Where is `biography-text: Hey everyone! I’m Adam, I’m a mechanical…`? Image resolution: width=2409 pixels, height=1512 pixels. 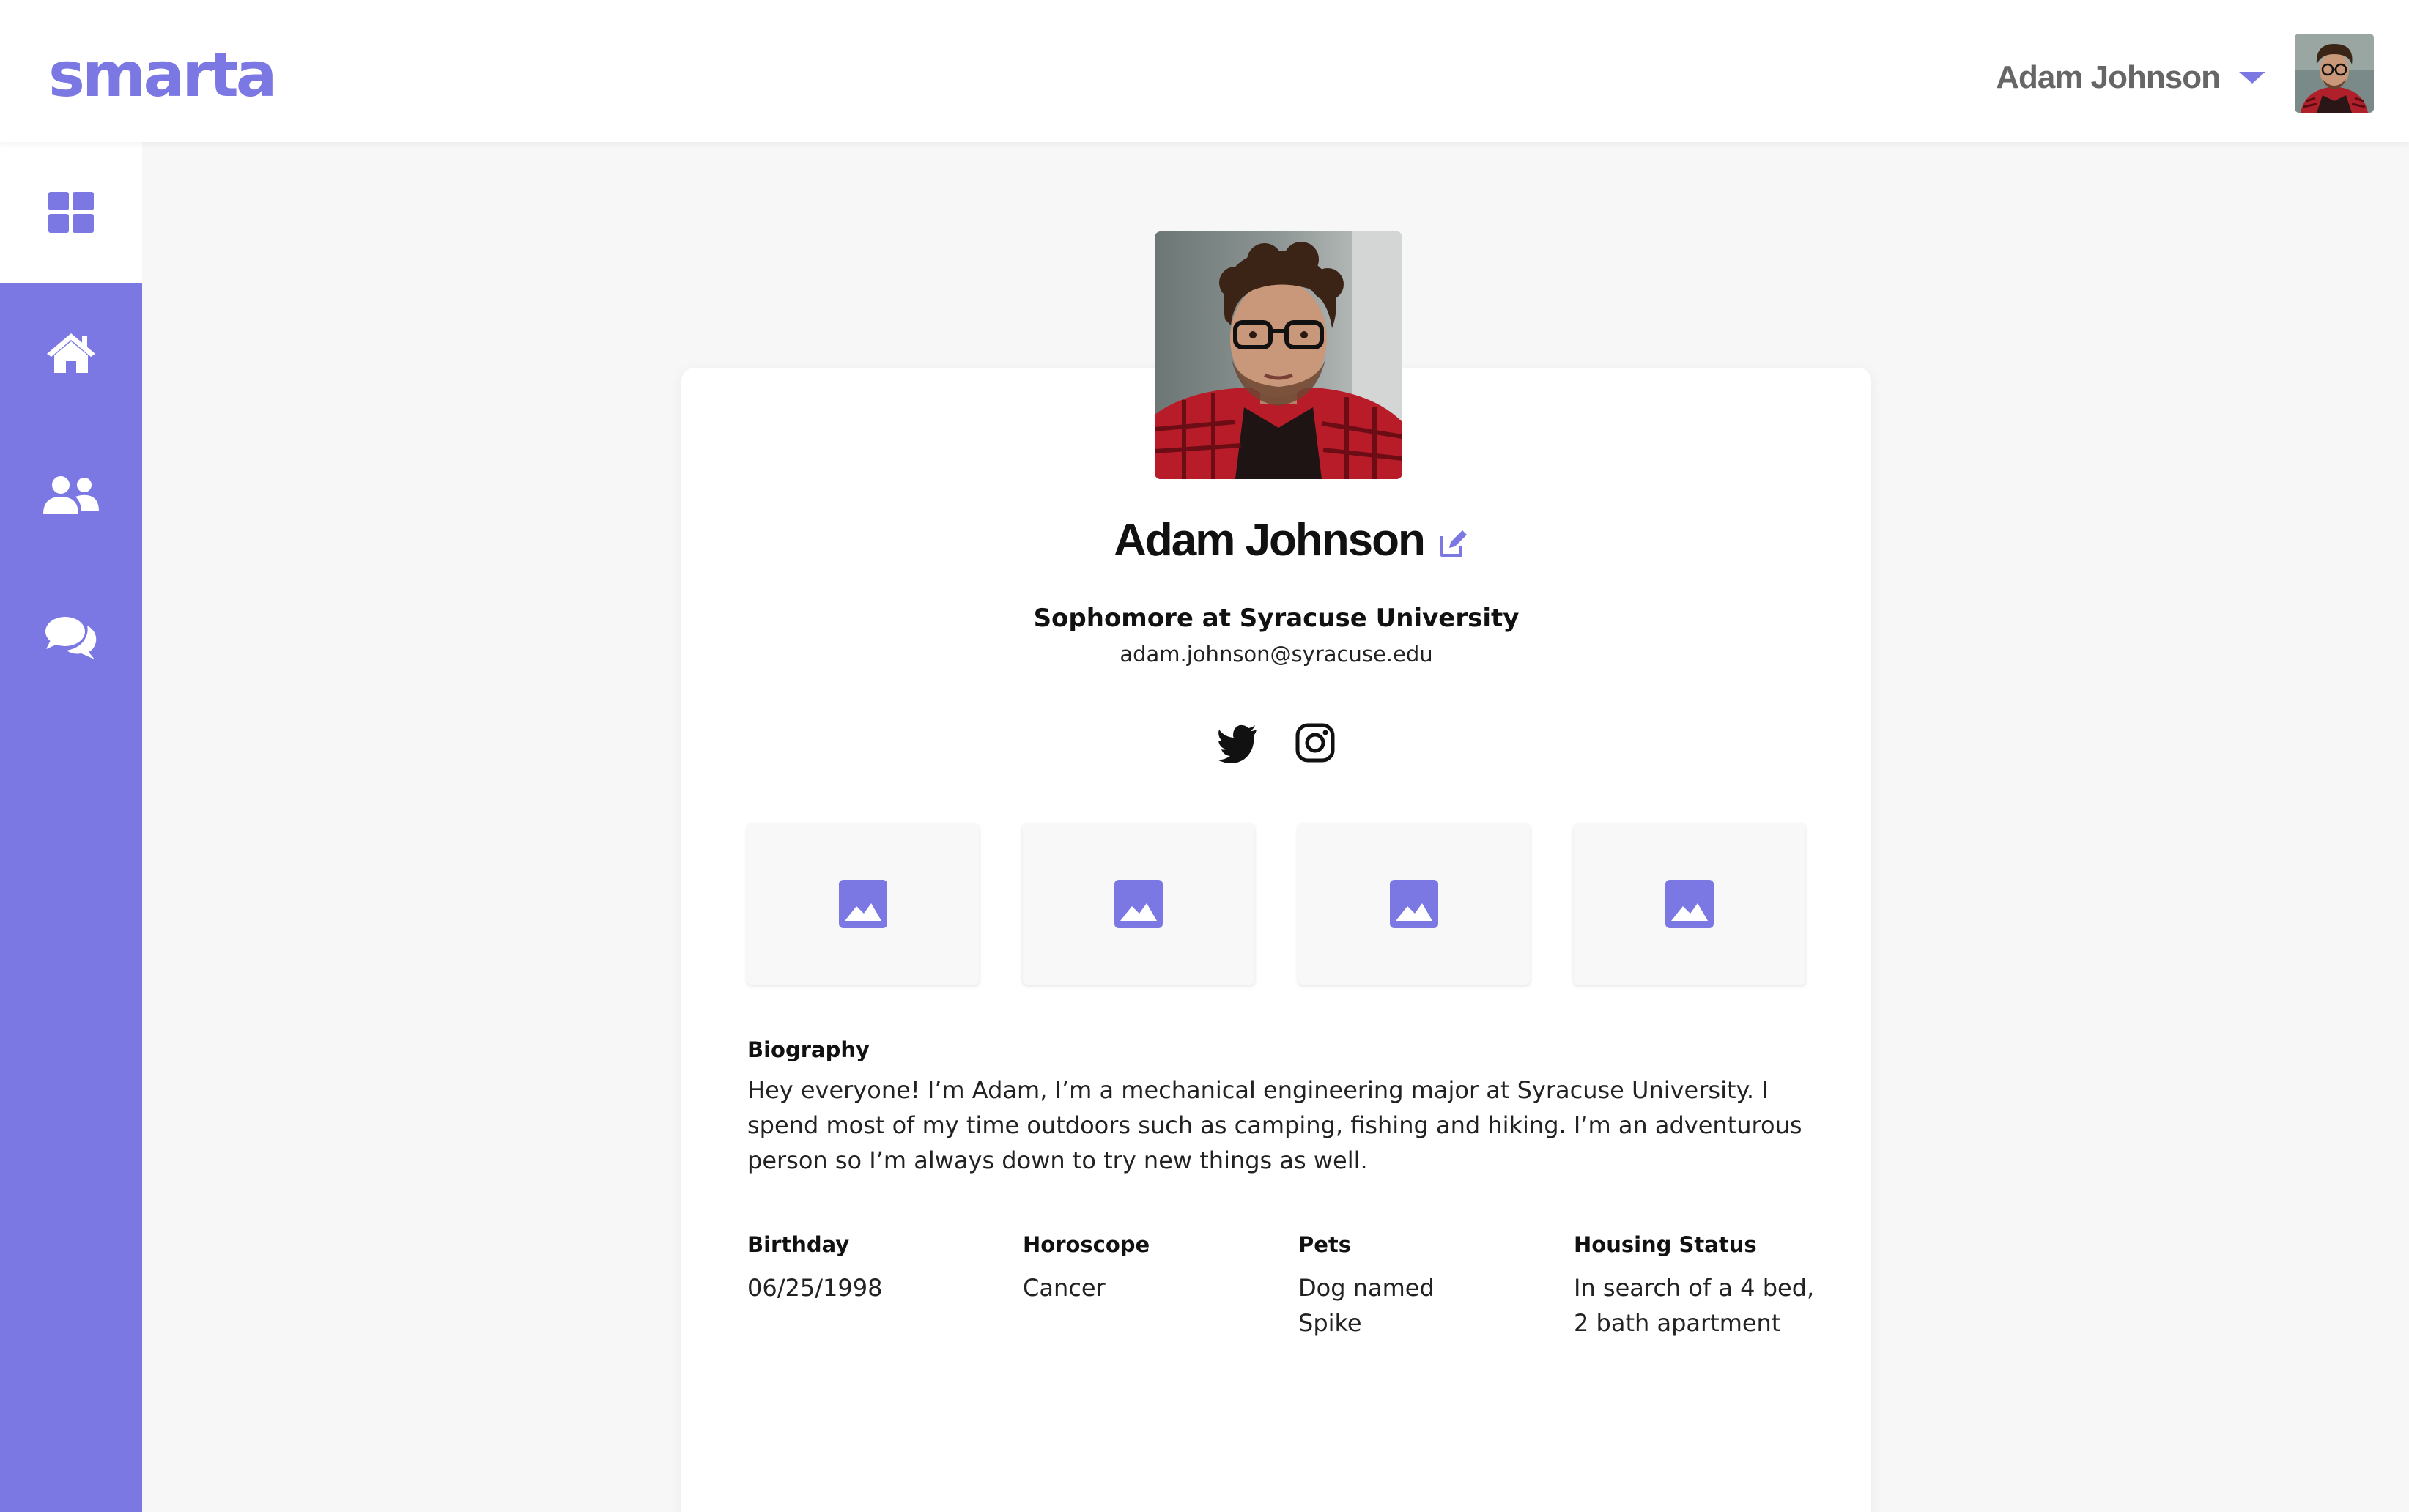
biography-text: Hey everyone! I’m Adam, I’m a mechanical… is located at coordinates (1274, 1125).